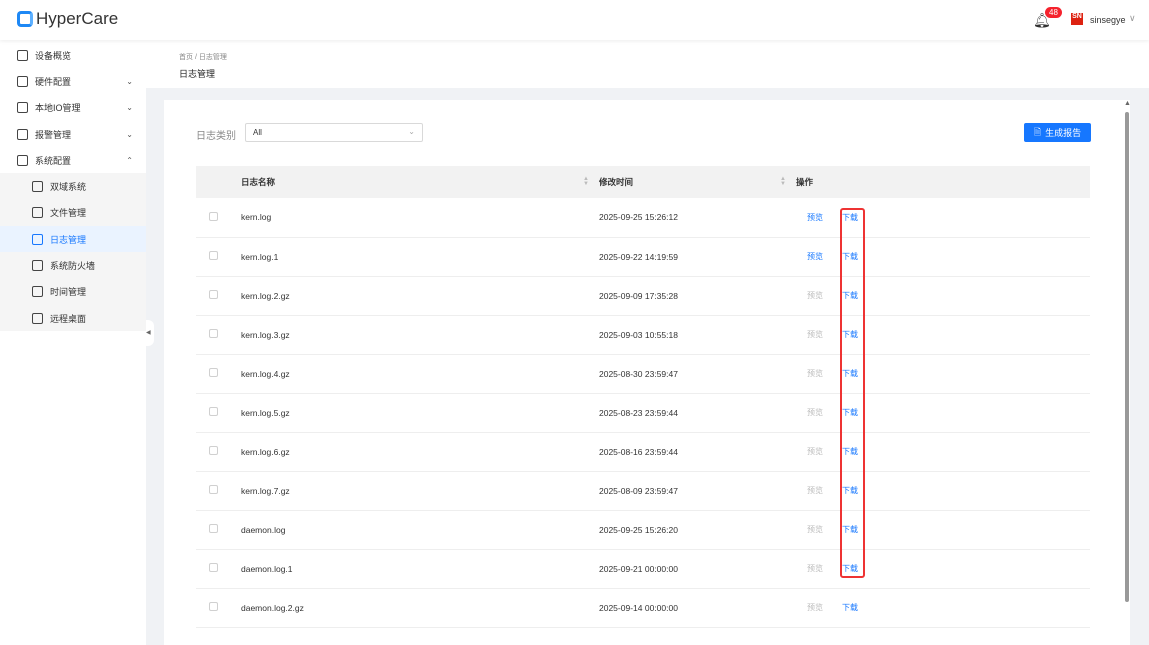 The image size is (1149, 645). Describe the element at coordinates (186, 57) in the screenshot. I see `breadcrumb-home: 首页` at that location.